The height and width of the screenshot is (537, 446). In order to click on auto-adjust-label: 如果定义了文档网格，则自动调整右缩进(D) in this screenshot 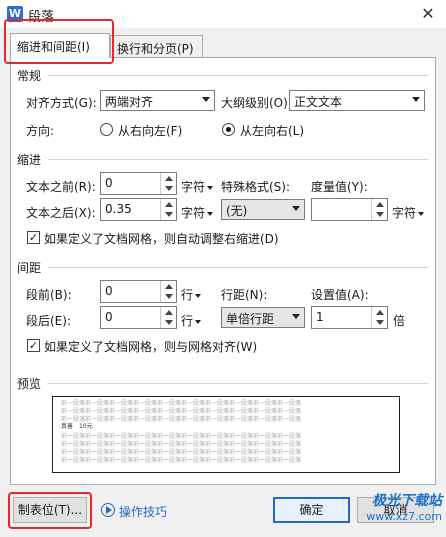, I will do `click(161, 238)`.